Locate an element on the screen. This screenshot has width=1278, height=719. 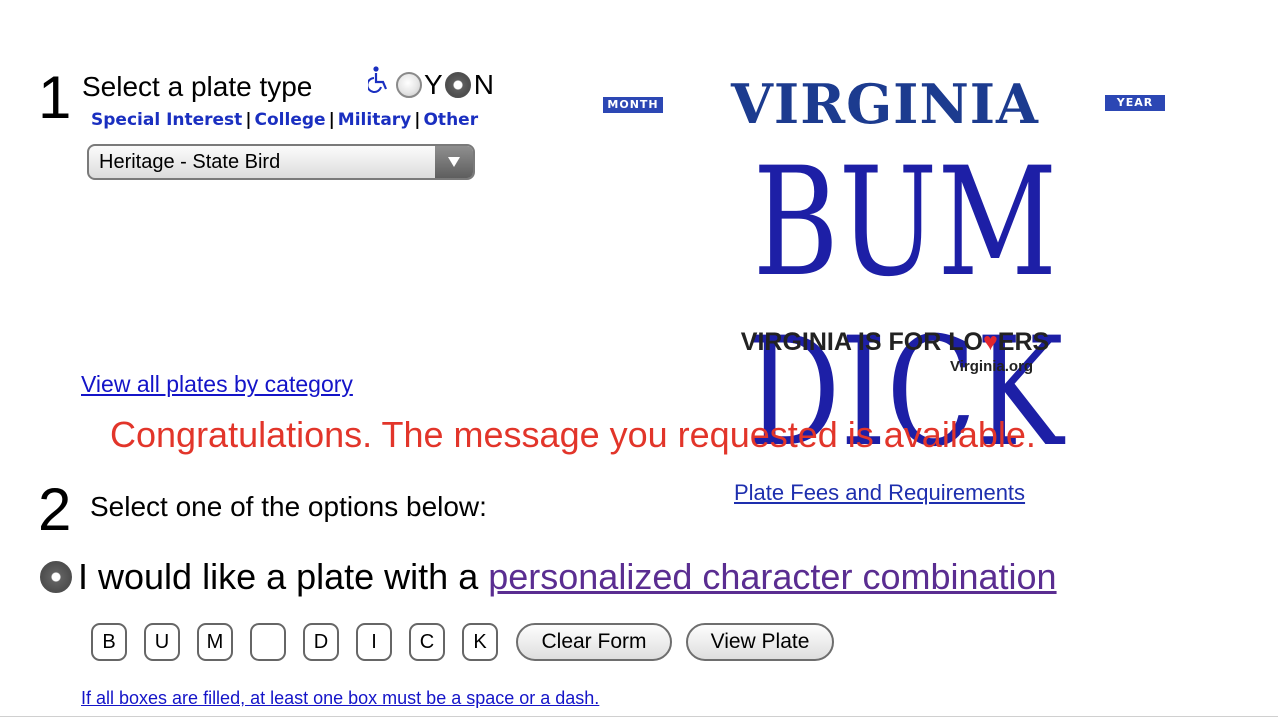
step-2-label: Select one of the options below: is located at coordinates (288, 506).